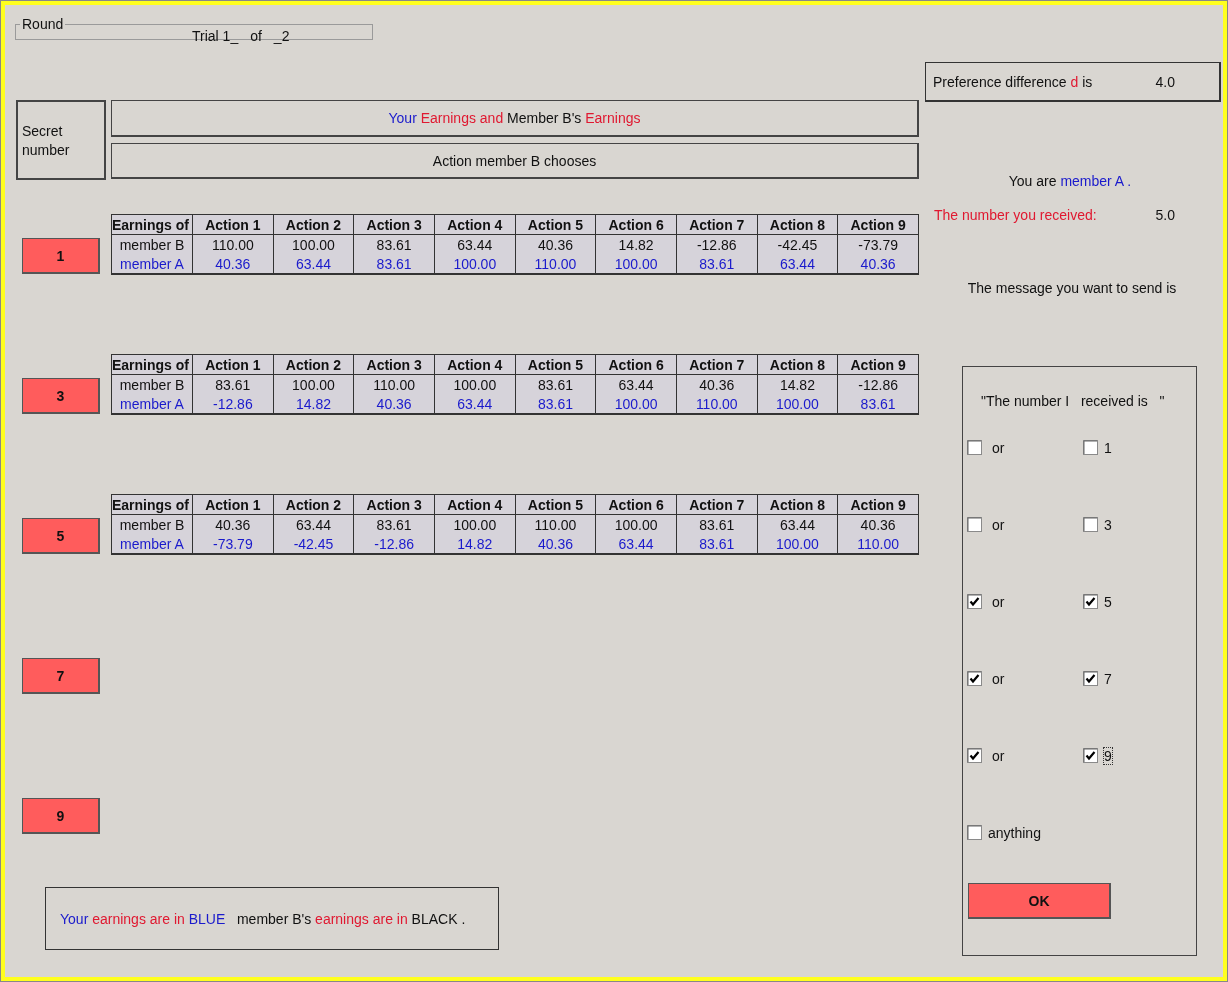 This screenshot has width=1228, height=982. What do you see at coordinates (1015, 215) in the screenshot?
I see `received-label: The number you received:` at bounding box center [1015, 215].